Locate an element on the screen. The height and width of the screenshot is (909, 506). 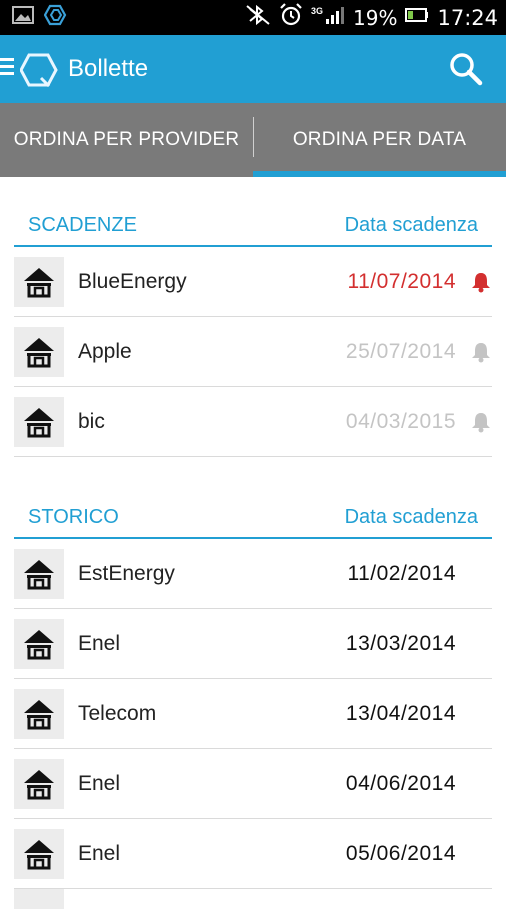
app-bar: Bollette is located at coordinates (253, 69).